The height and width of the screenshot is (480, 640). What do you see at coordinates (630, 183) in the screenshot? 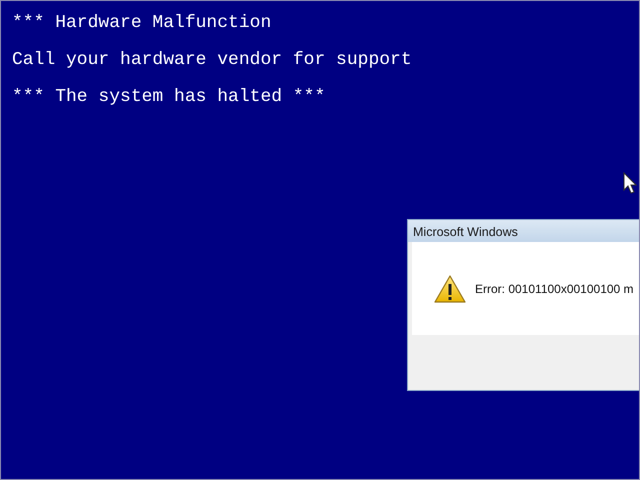
I see `mouse-pointer-icon` at bounding box center [630, 183].